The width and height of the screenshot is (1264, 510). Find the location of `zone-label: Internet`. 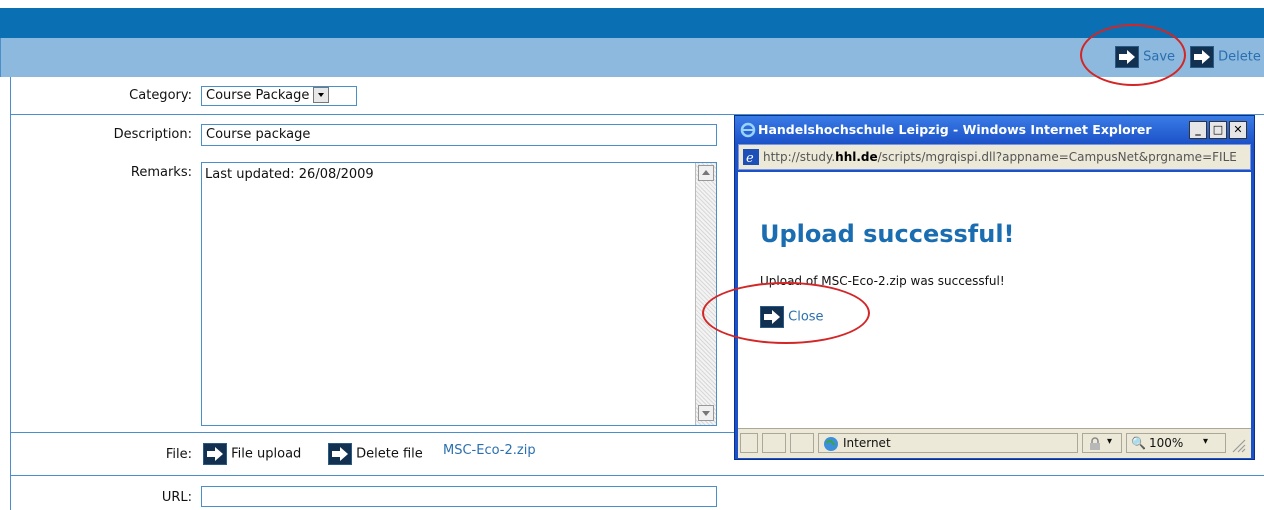

zone-label: Internet is located at coordinates (867, 443).